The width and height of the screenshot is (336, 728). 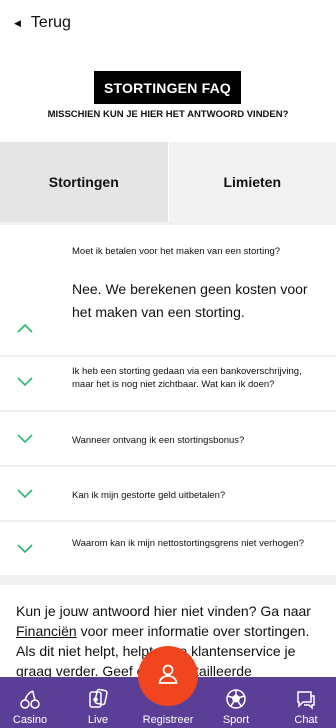 I want to click on back-button: ◀ Terug, so click(x=42, y=23).